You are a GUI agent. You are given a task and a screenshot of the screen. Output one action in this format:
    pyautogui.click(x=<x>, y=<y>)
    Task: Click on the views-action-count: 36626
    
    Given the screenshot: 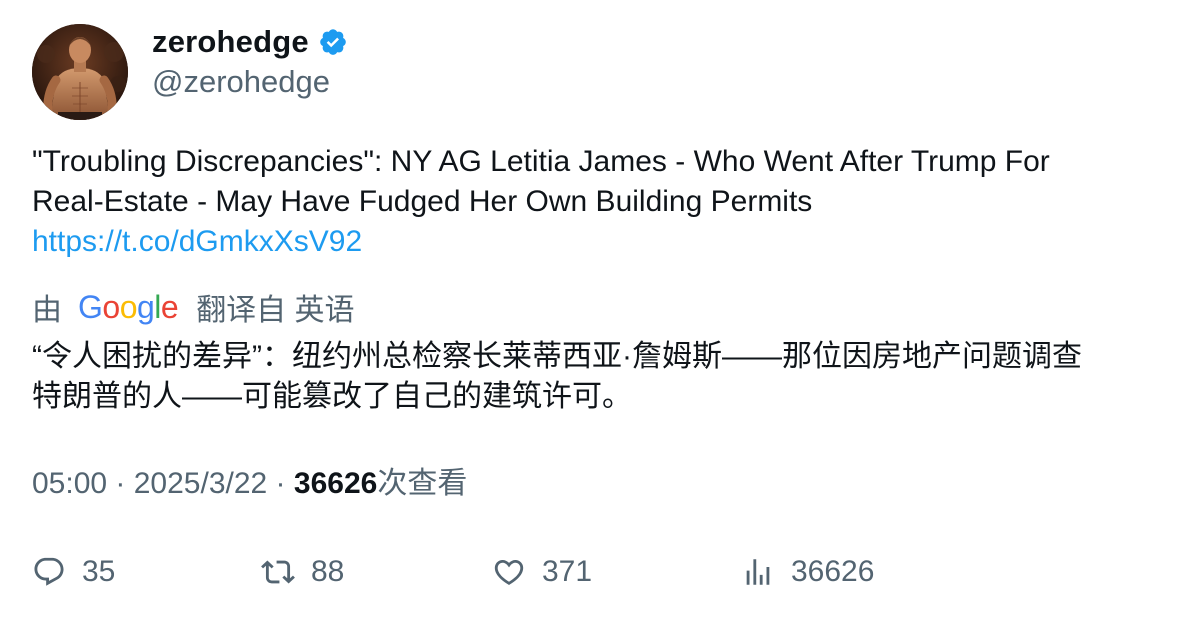 What is the action you would take?
    pyautogui.click(x=833, y=571)
    